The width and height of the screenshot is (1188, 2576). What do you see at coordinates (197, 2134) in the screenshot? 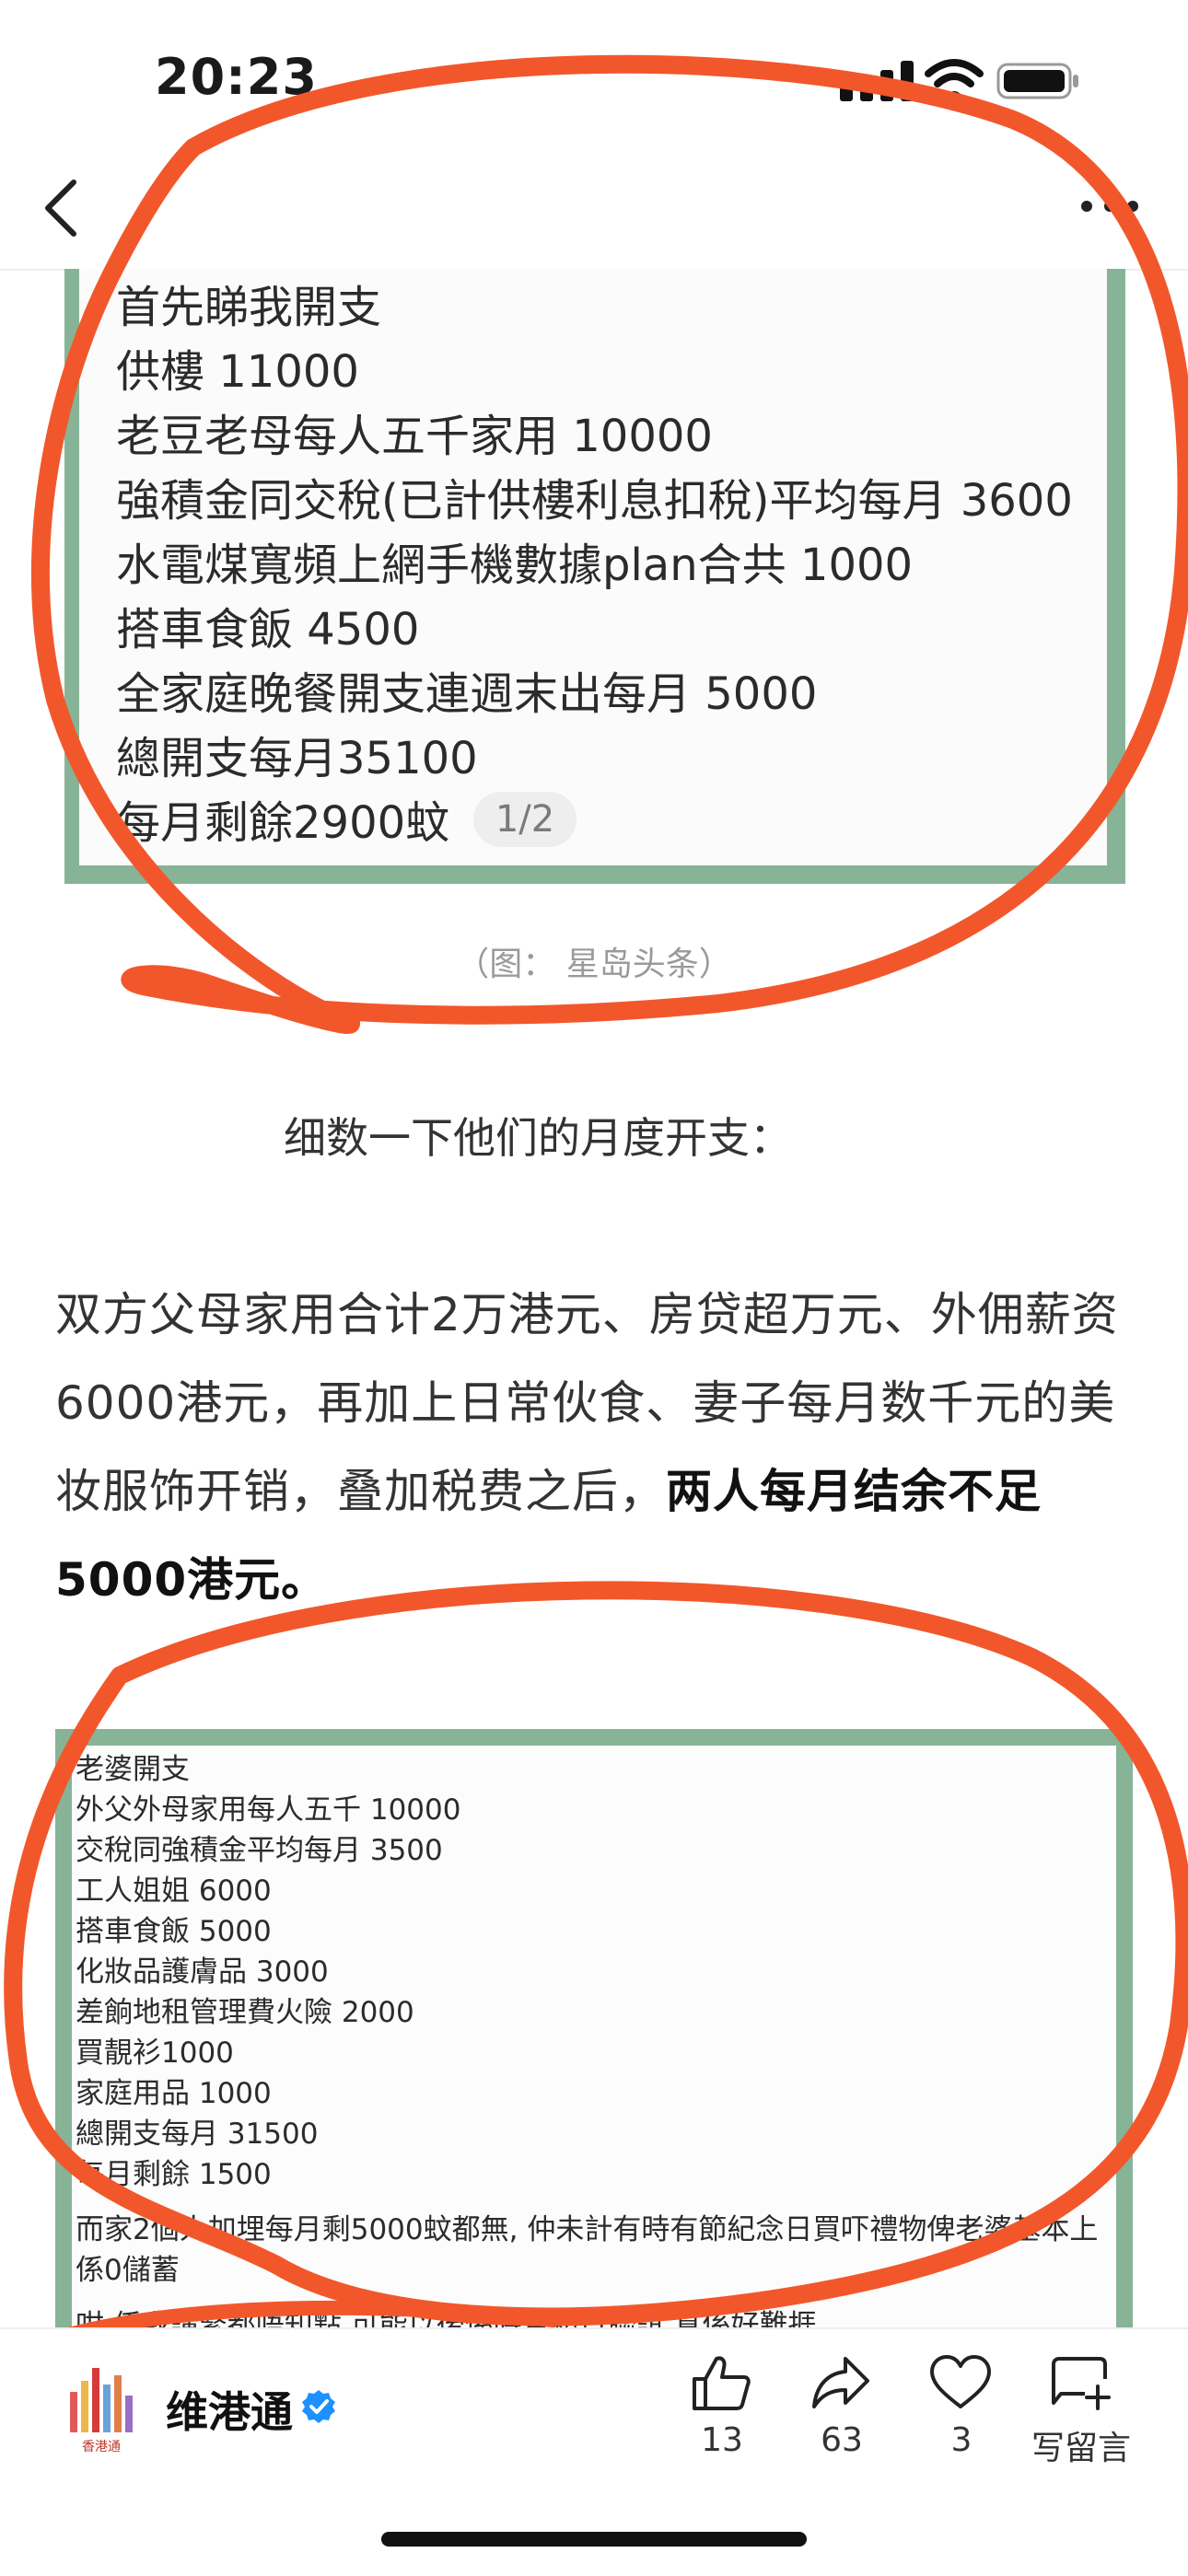
I see `expense-line: 總開支每月 31500` at bounding box center [197, 2134].